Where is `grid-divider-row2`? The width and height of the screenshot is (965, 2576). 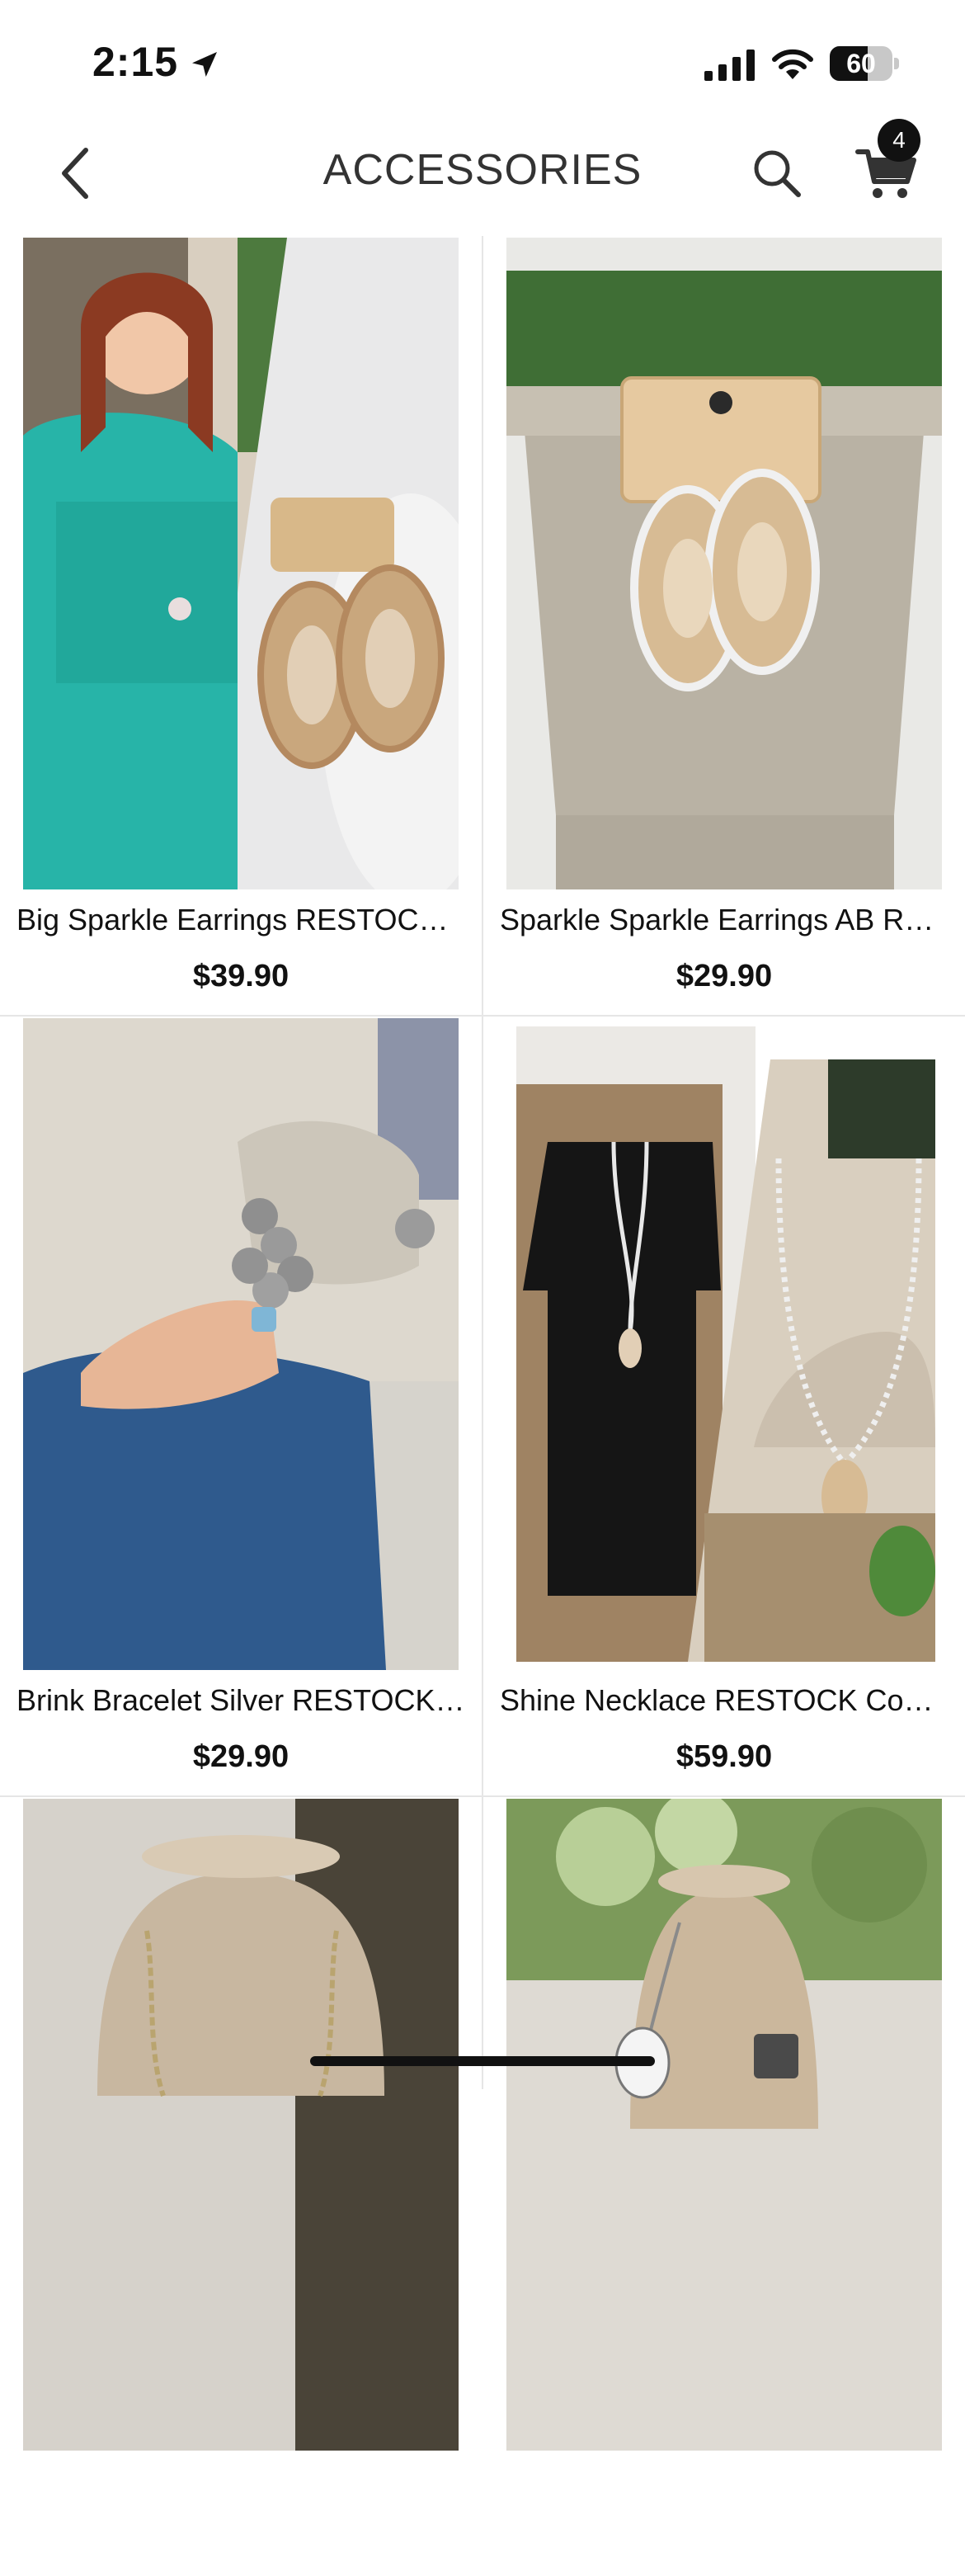
grid-divider-row2 is located at coordinates (482, 1796).